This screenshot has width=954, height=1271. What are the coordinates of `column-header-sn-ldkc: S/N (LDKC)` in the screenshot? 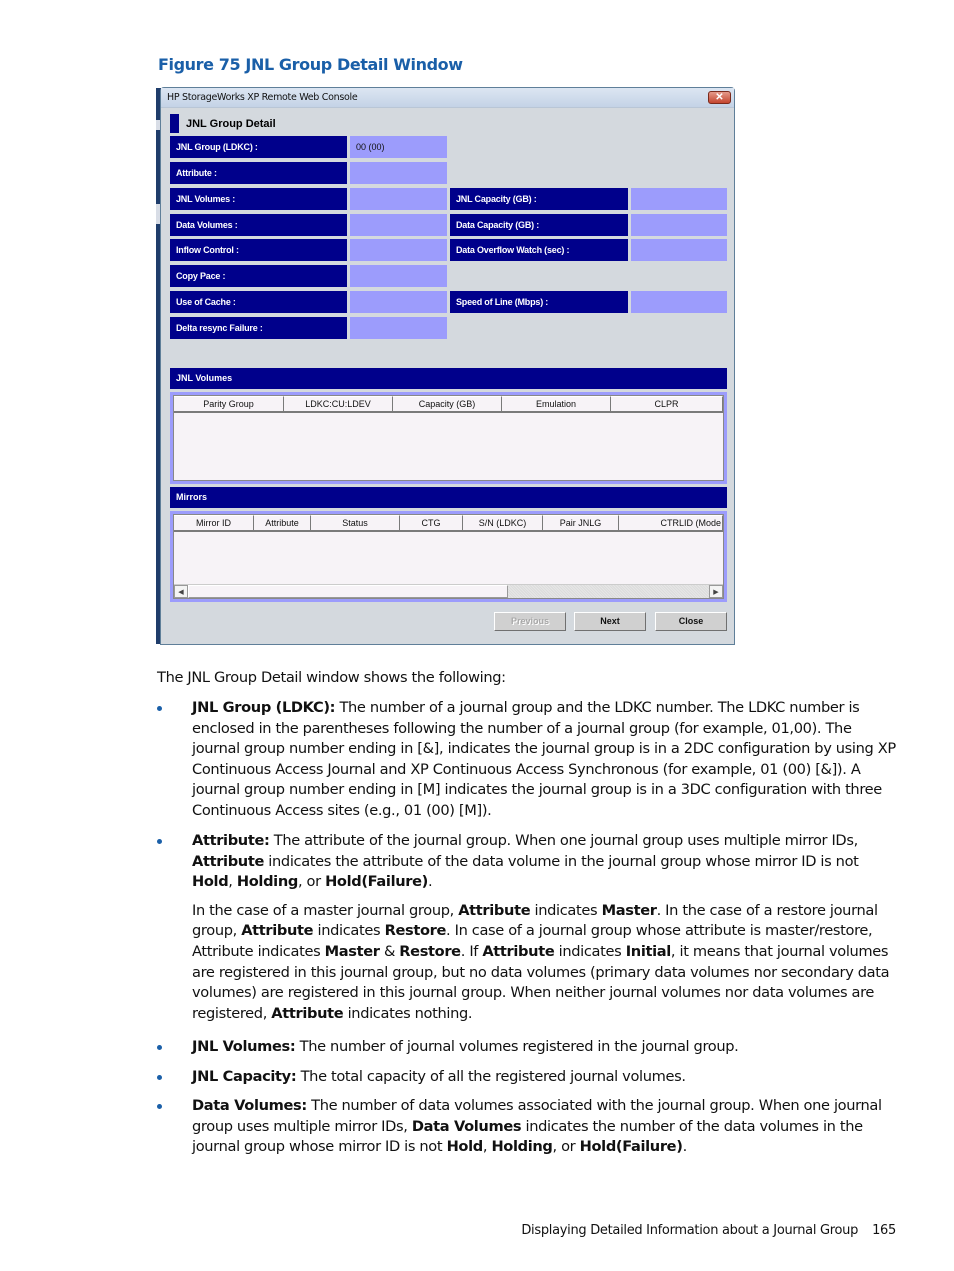 It's located at (503, 523).